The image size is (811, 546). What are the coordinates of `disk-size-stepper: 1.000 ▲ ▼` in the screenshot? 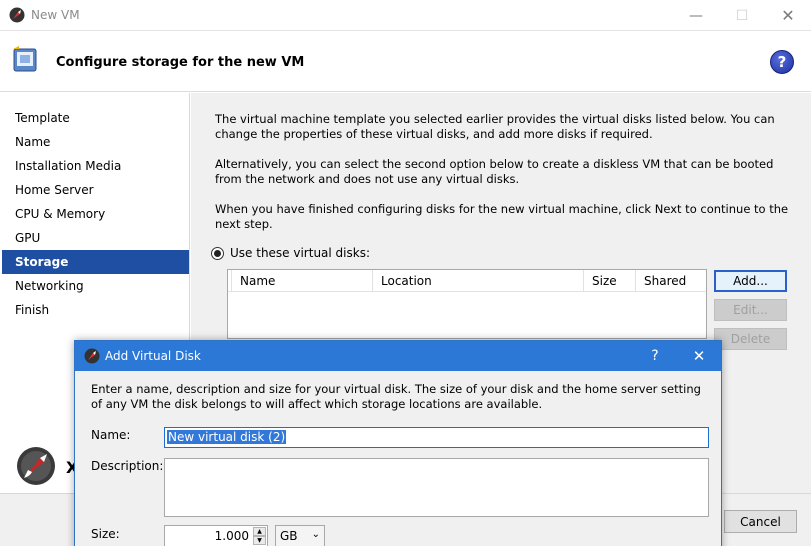 It's located at (216, 535).